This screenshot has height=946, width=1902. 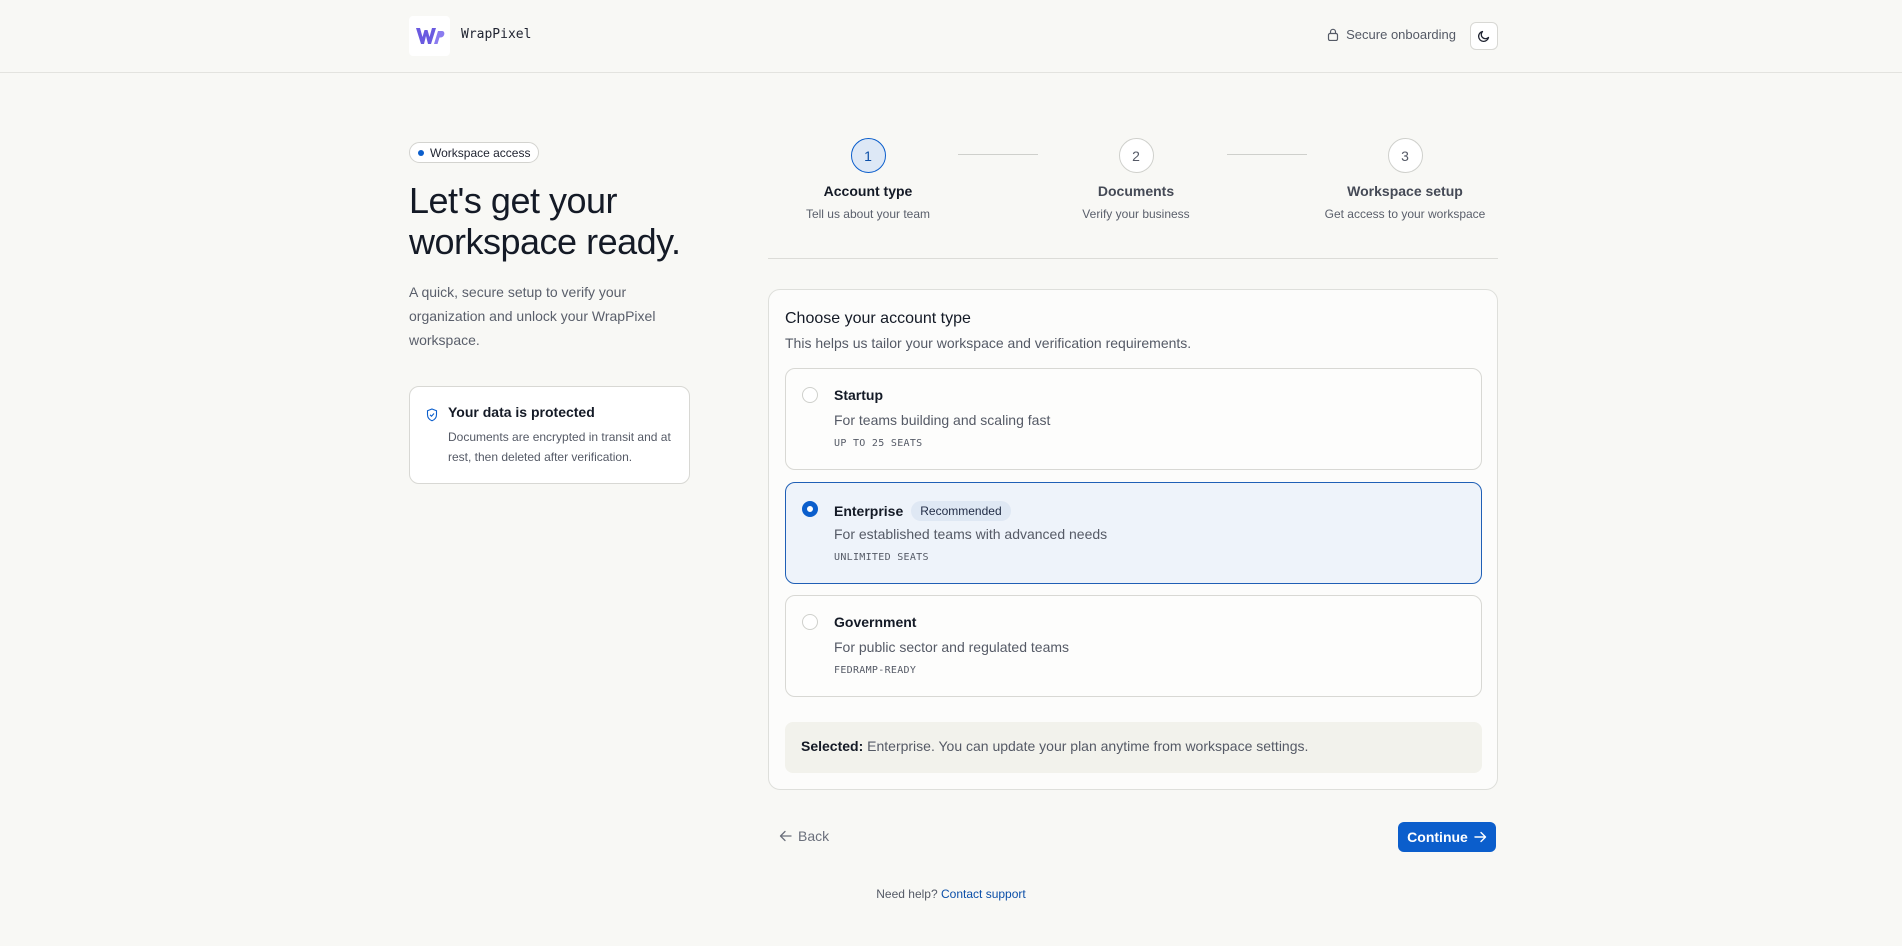 I want to click on step-desc: Tell us about your team, so click(x=868, y=214).